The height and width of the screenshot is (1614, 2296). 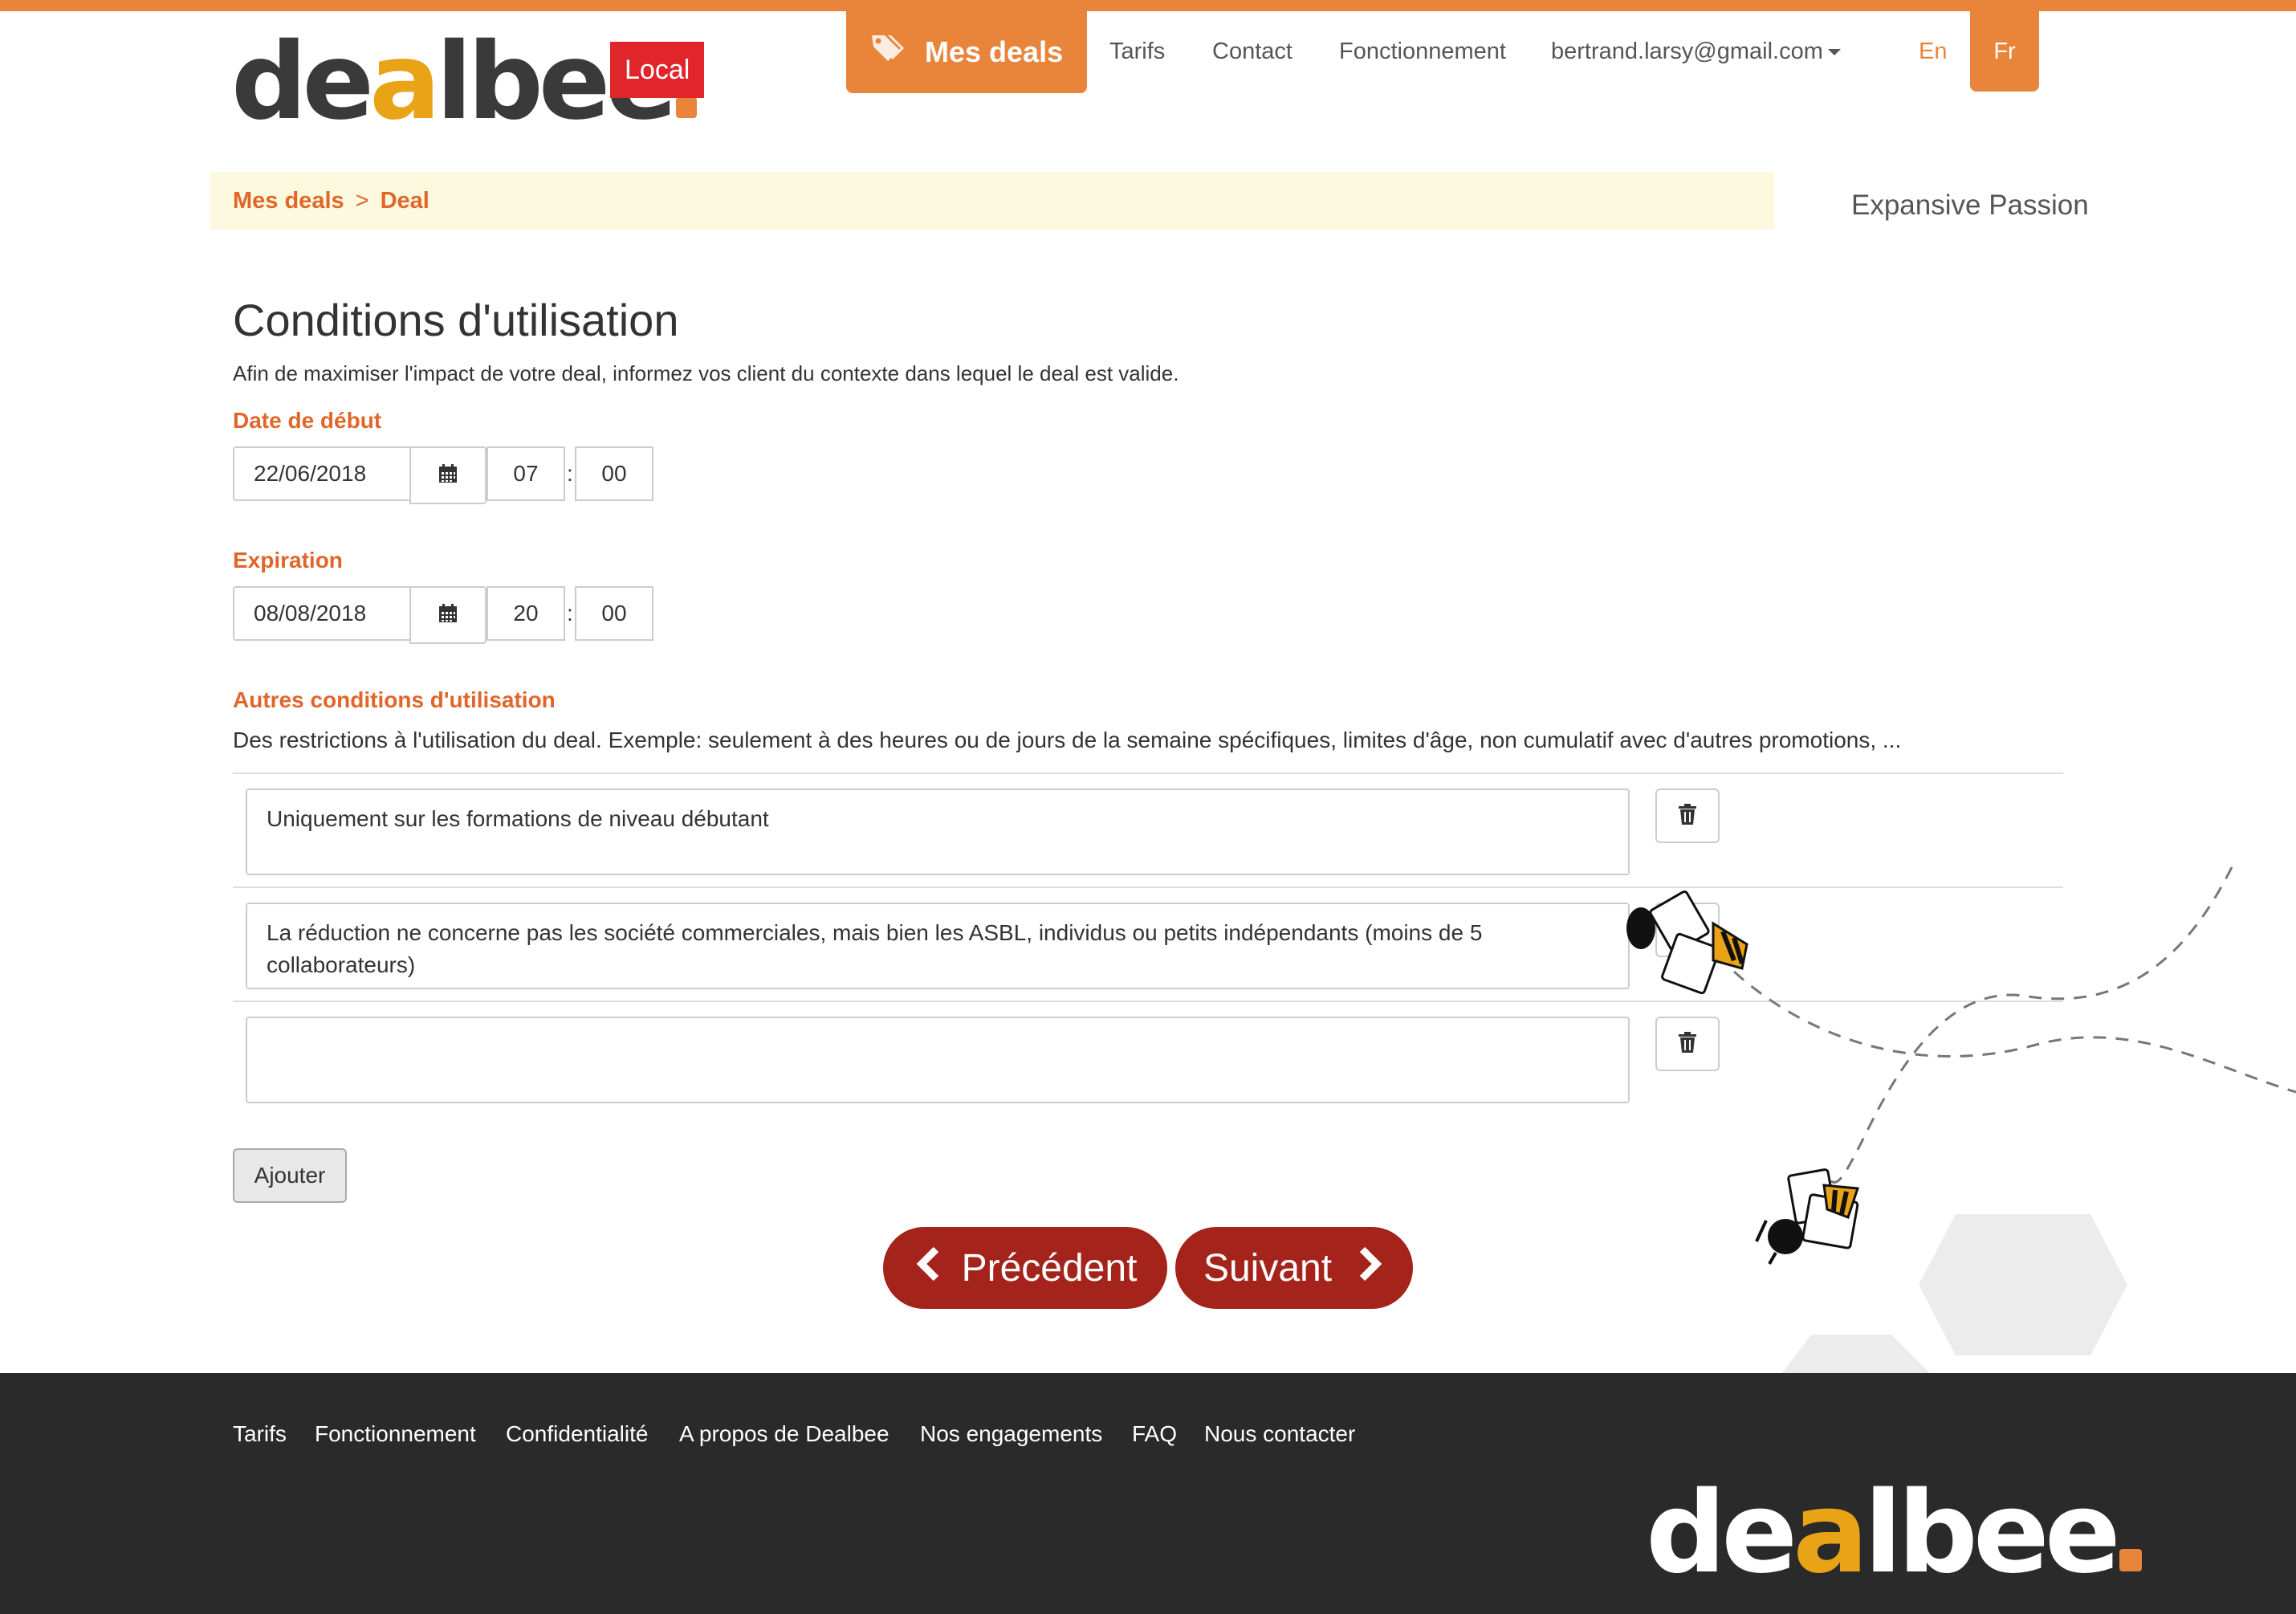 What do you see at coordinates (394, 699) in the screenshot?
I see `other-conditions-label: Autres conditions d'utilisation` at bounding box center [394, 699].